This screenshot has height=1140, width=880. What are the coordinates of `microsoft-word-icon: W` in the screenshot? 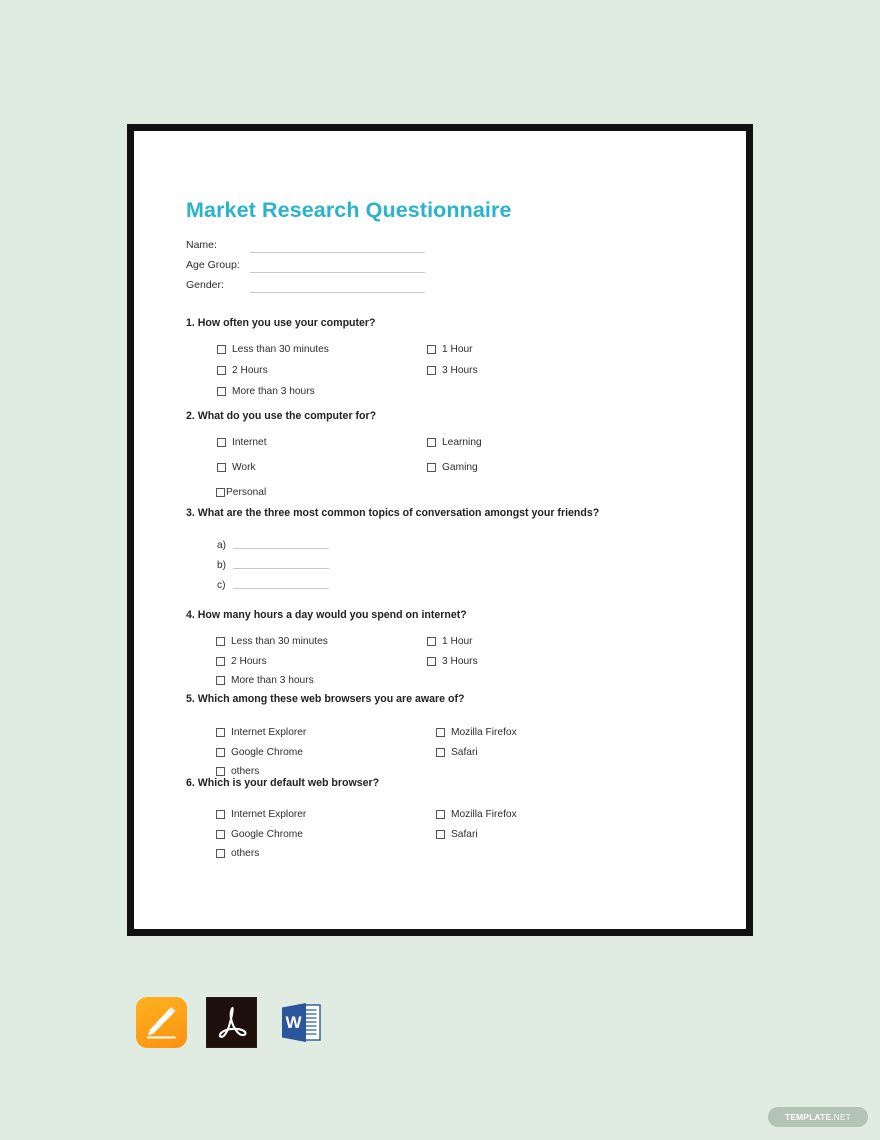 It's located at (301, 1022).